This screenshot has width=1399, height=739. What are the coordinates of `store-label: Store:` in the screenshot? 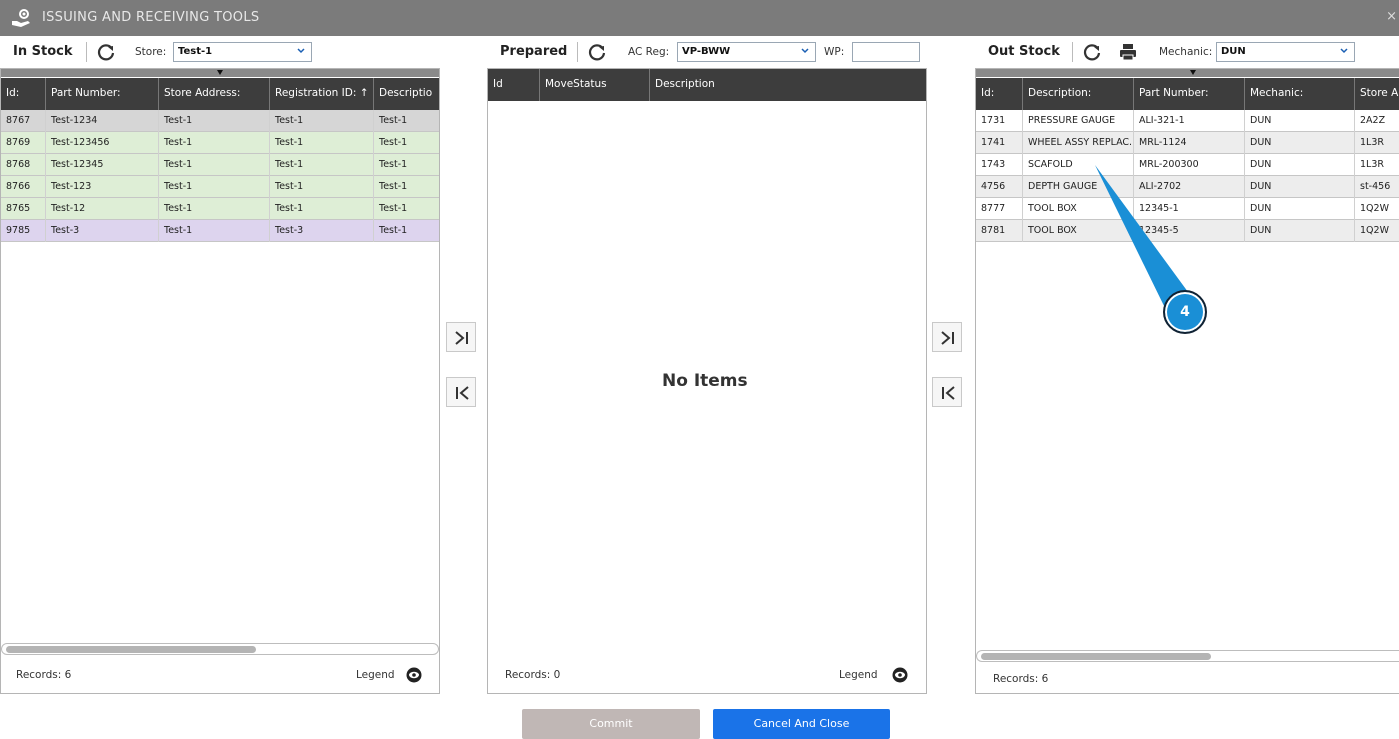 It's located at (151, 52).